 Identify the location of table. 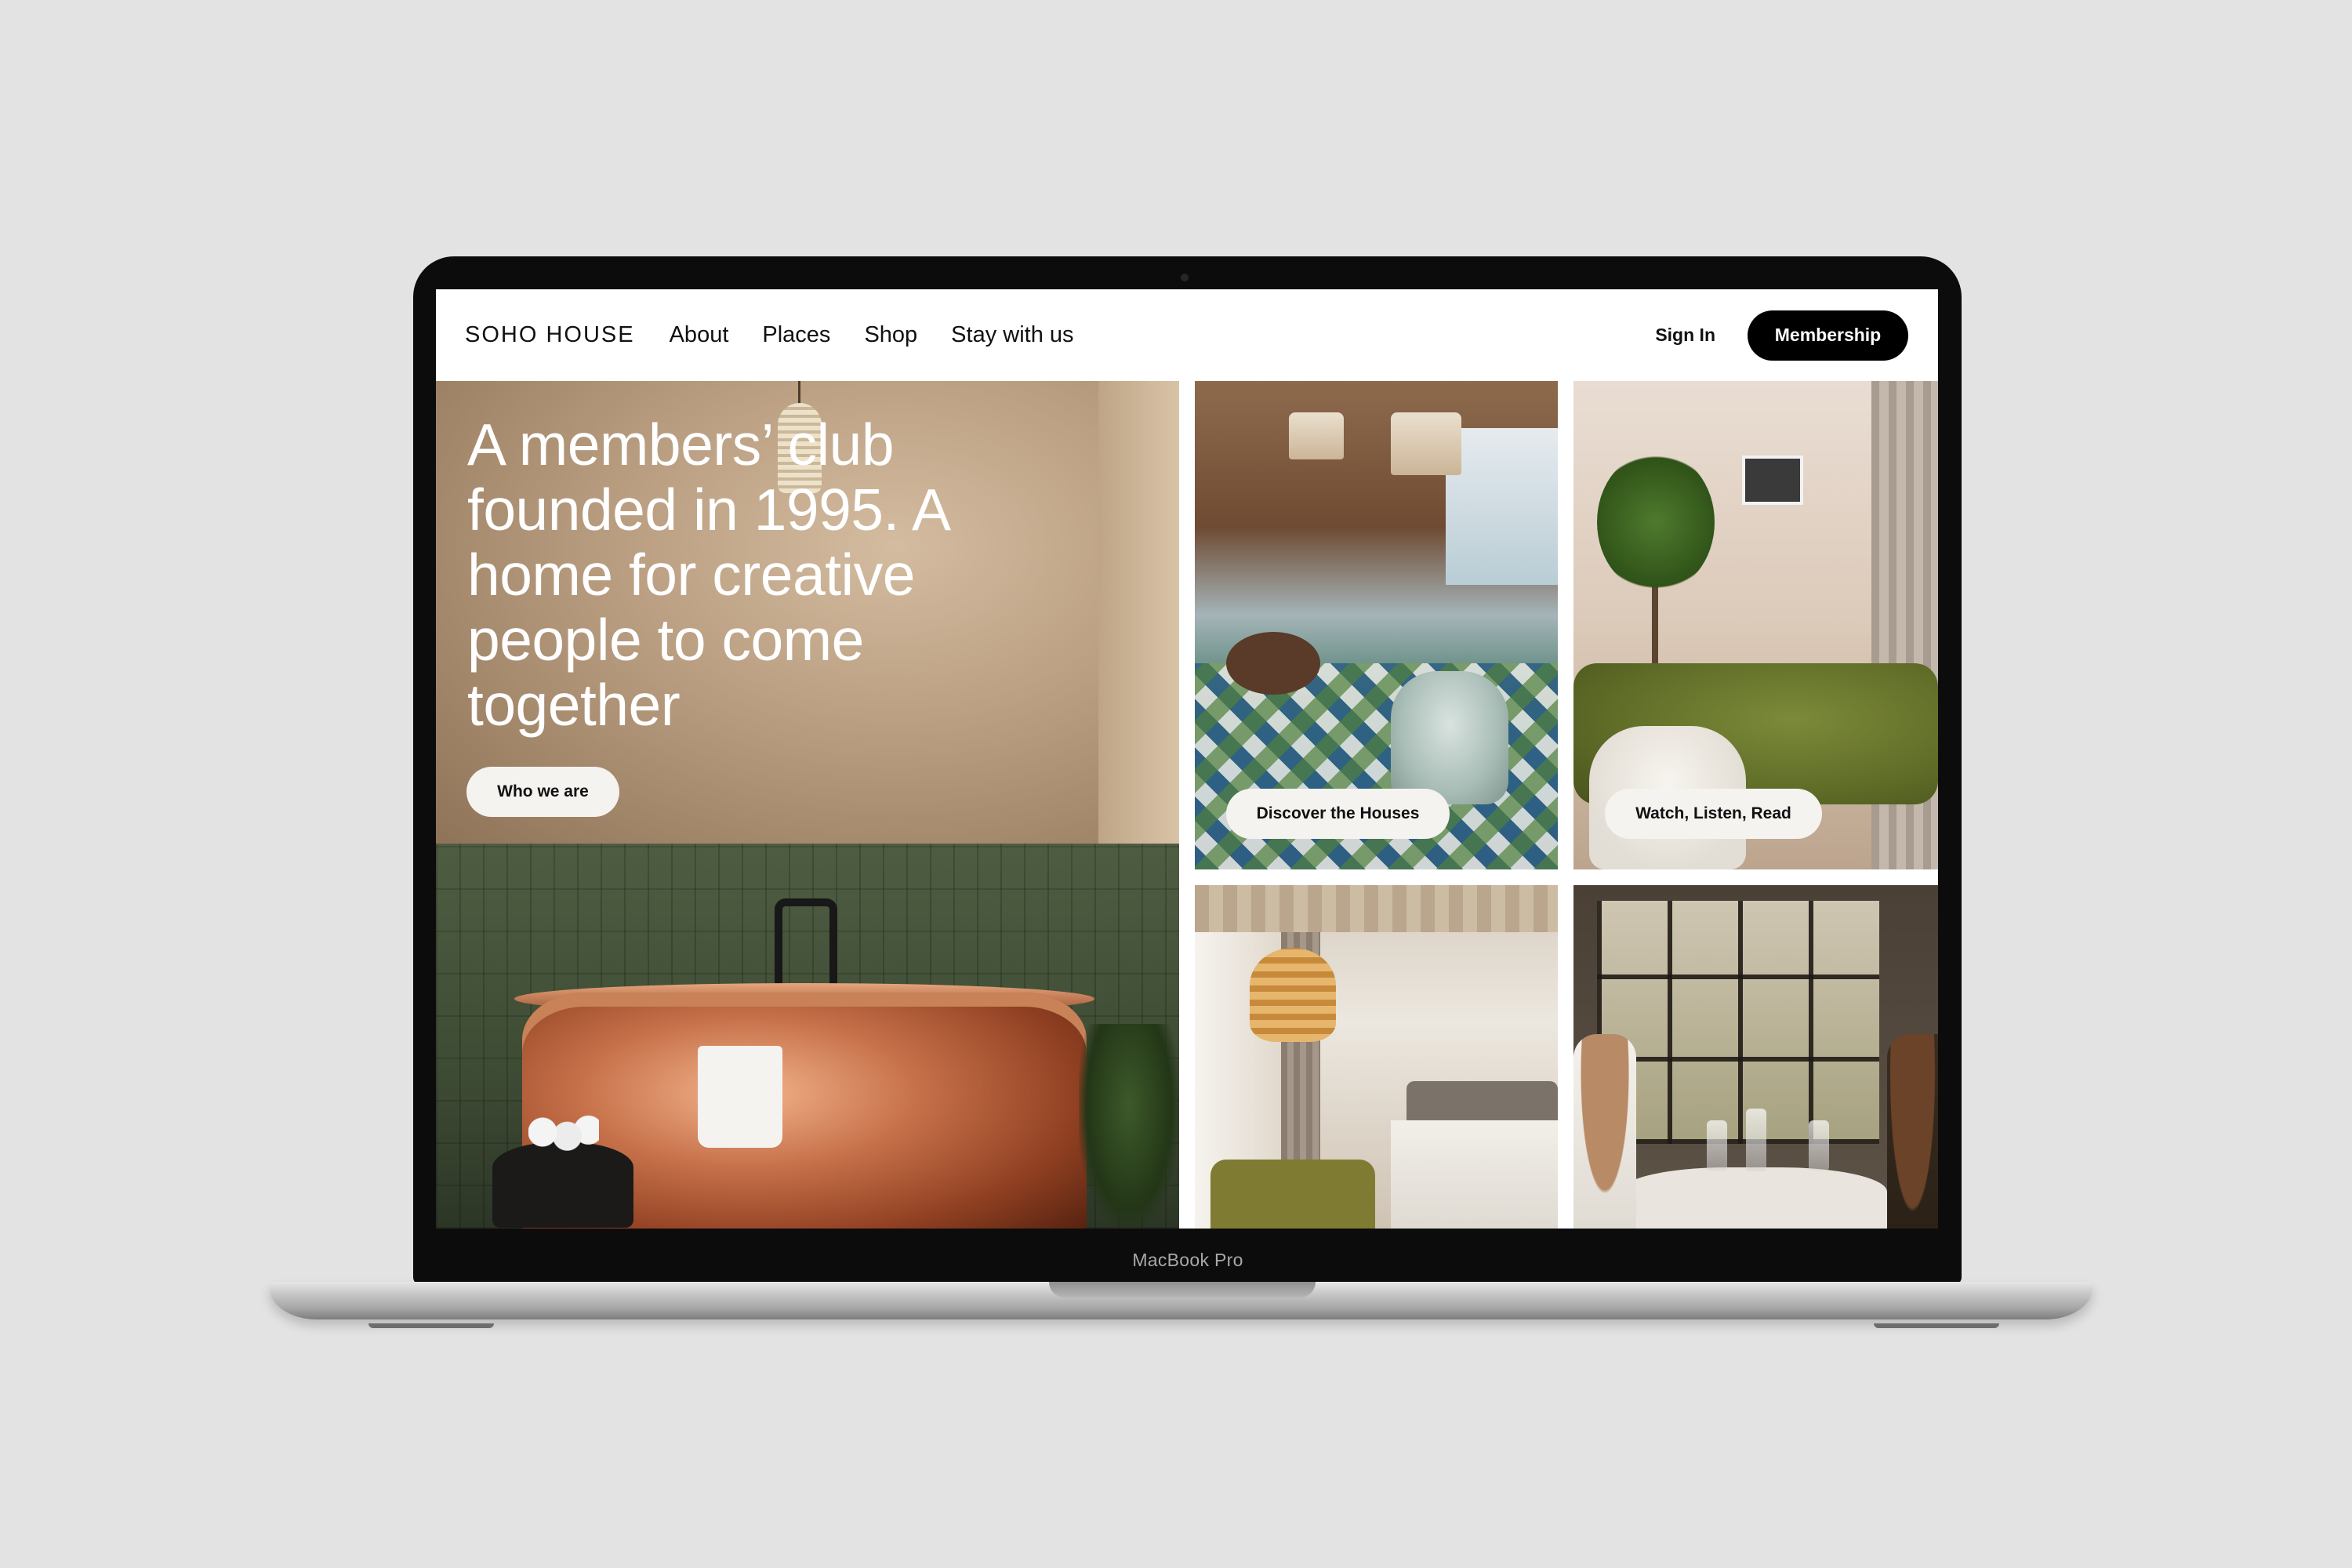
(1754, 1198).